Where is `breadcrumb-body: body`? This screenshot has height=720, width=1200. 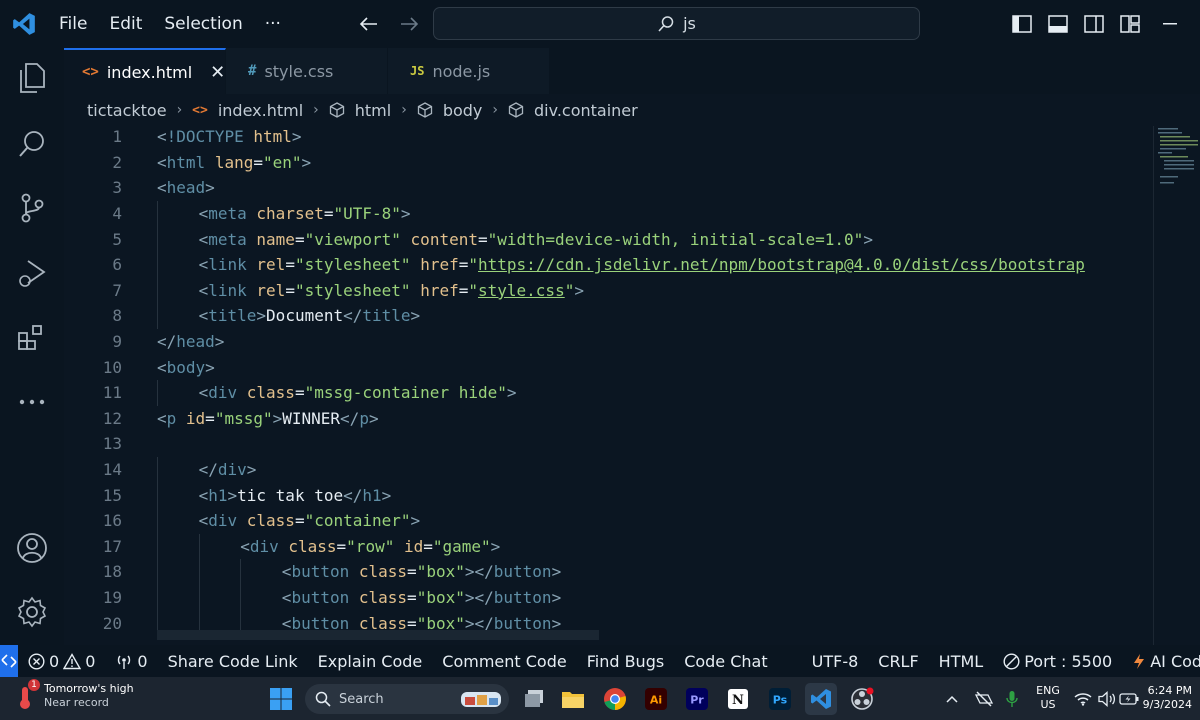 breadcrumb-body: body is located at coordinates (463, 110).